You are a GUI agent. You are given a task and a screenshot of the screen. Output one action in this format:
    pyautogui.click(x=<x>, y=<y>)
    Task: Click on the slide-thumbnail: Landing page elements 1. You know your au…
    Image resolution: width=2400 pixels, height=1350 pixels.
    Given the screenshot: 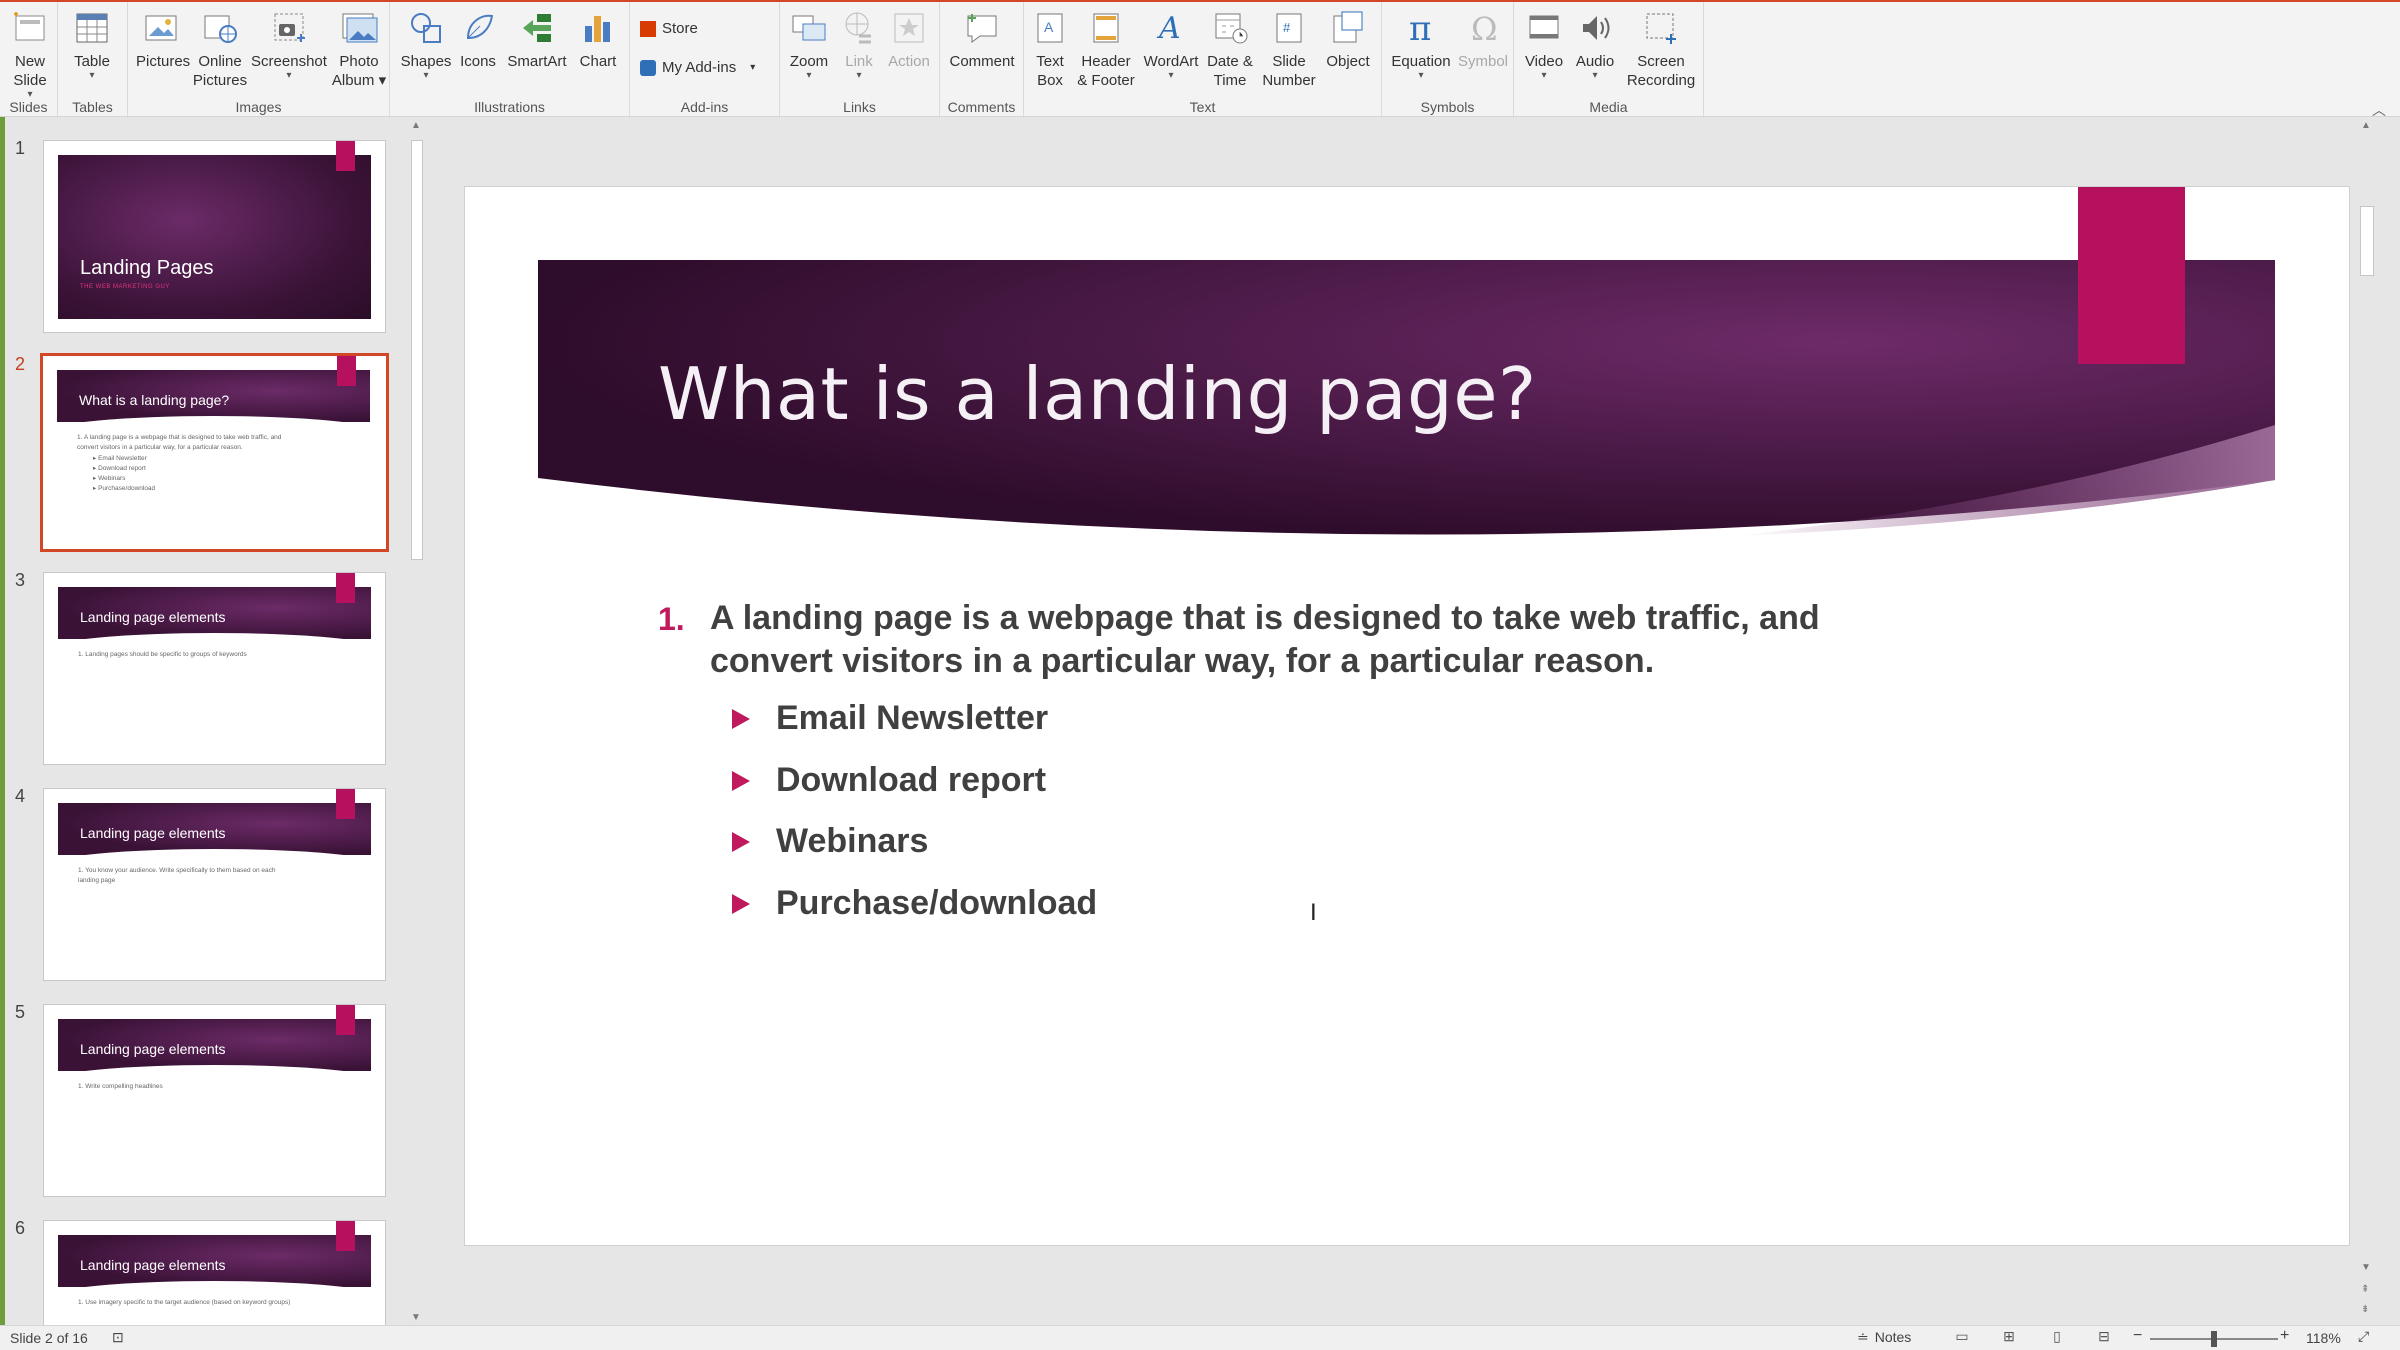 What is the action you would take?
    pyautogui.click(x=214, y=884)
    